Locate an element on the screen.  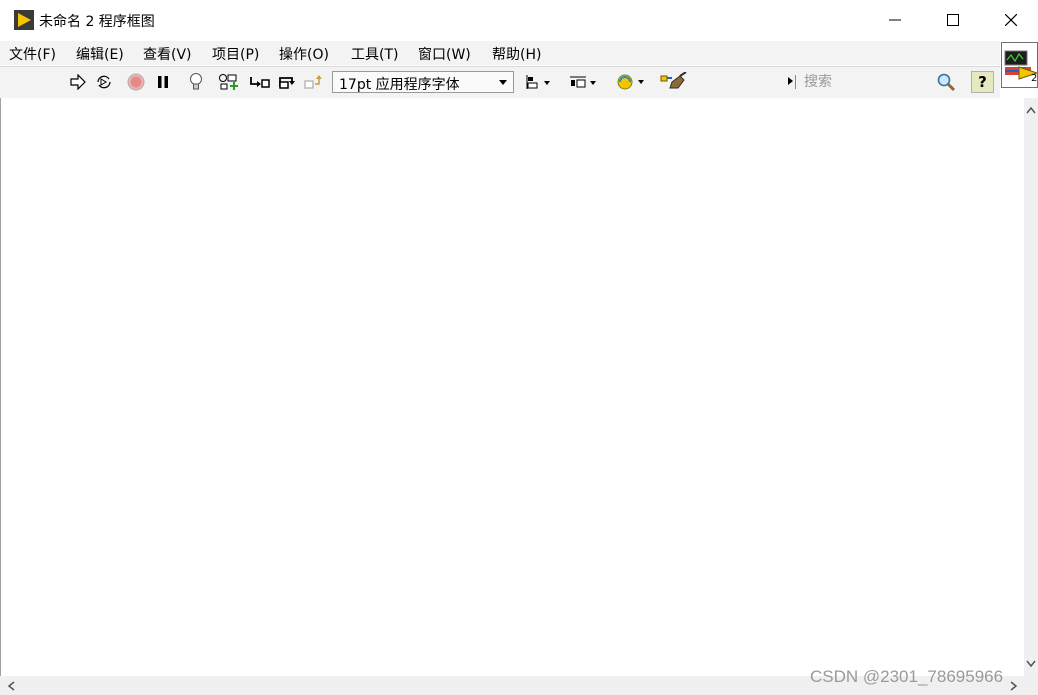
scroll-left-icon is located at coordinates (11, 686).